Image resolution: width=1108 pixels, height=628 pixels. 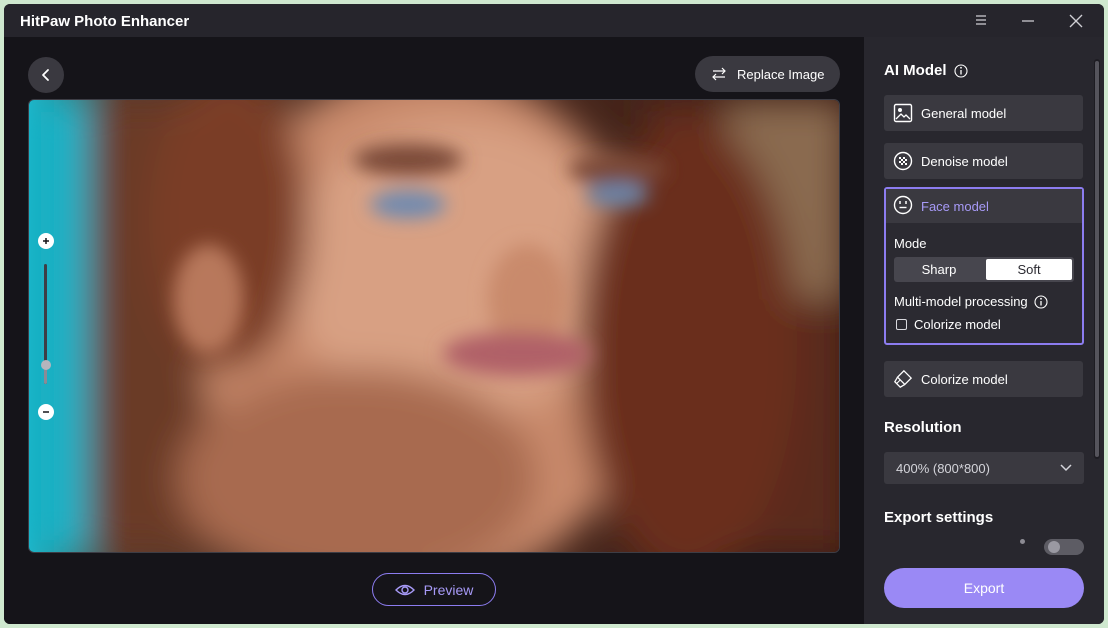 I want to click on general-model-label: General model, so click(x=964, y=113).